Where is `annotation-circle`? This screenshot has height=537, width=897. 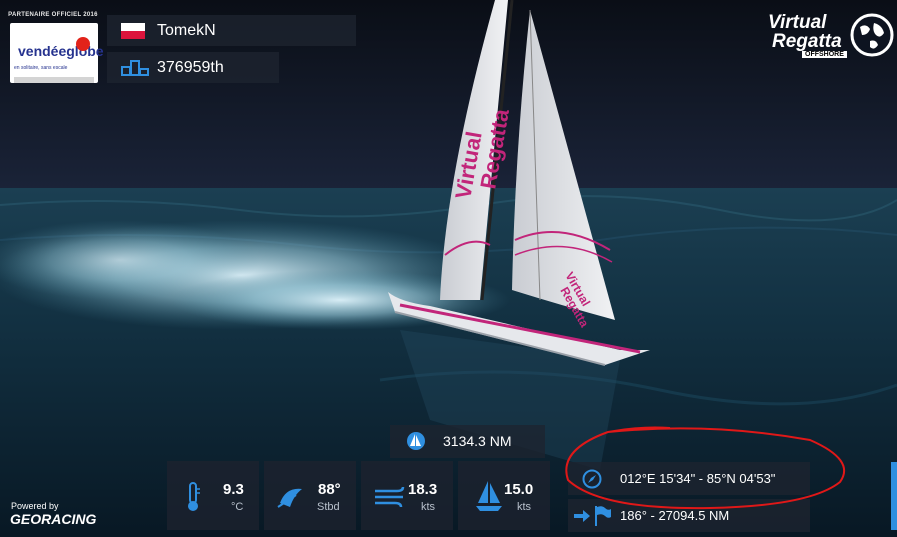 annotation-circle is located at coordinates (705, 468).